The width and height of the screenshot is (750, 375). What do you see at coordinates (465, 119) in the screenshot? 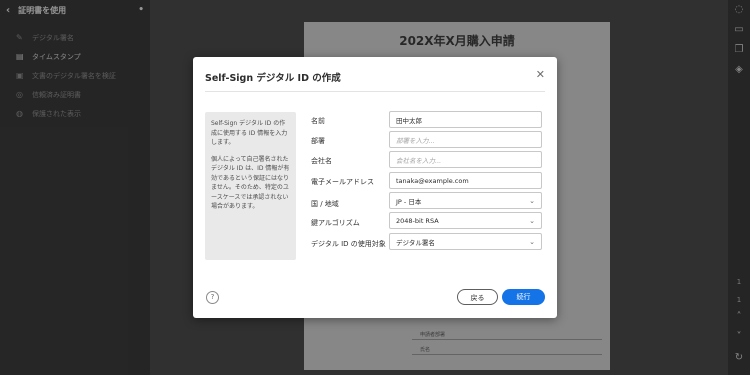
I see `name-field: 田中太郎` at bounding box center [465, 119].